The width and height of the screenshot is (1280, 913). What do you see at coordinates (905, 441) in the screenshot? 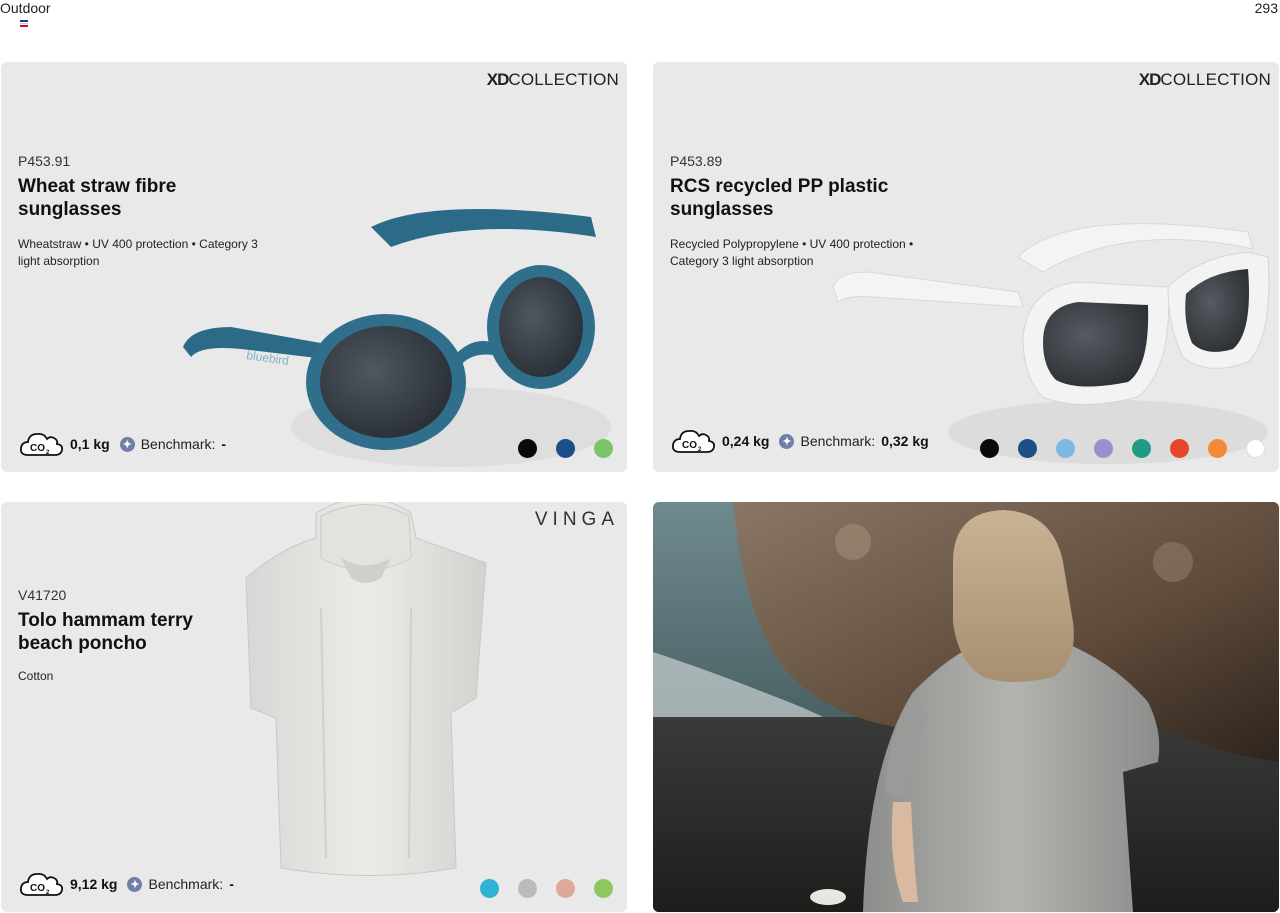
I see `benchmark-value: 0,32 kg` at bounding box center [905, 441].